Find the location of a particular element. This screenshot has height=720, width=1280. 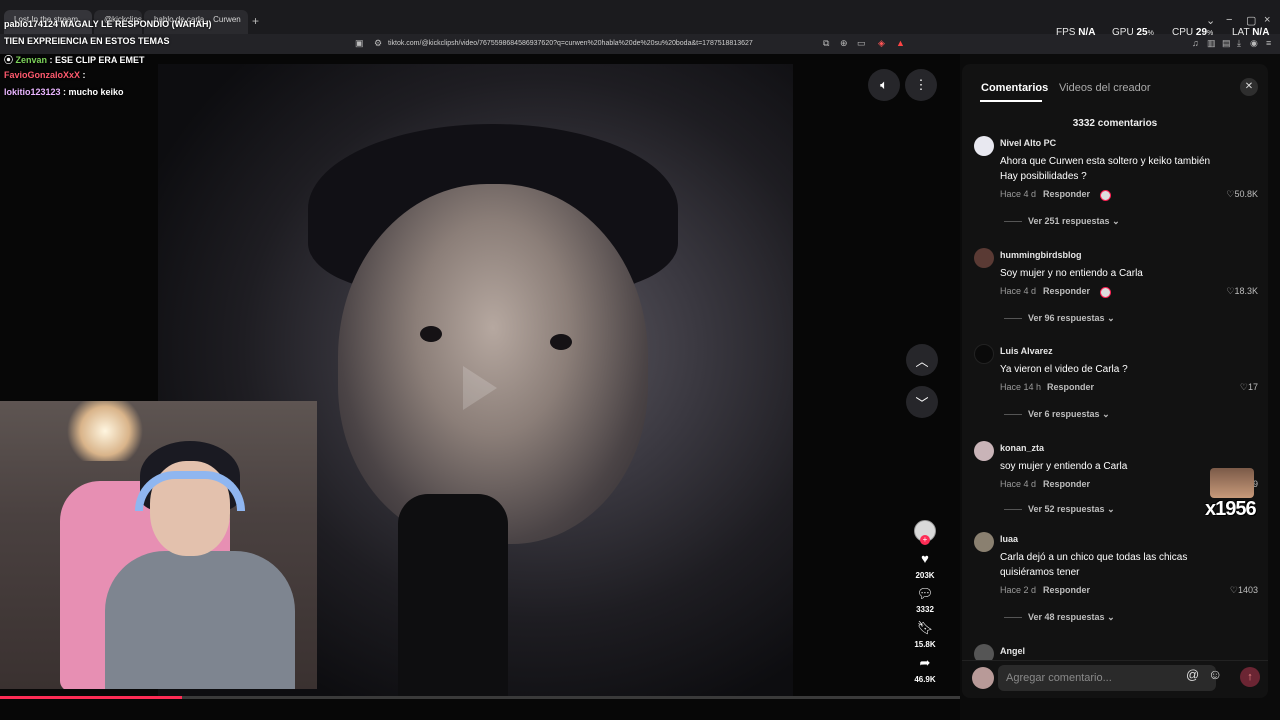

chat-line: TIEN EXPREIENCIA EN ESTOS TEMAS is located at coordinates (87, 41).